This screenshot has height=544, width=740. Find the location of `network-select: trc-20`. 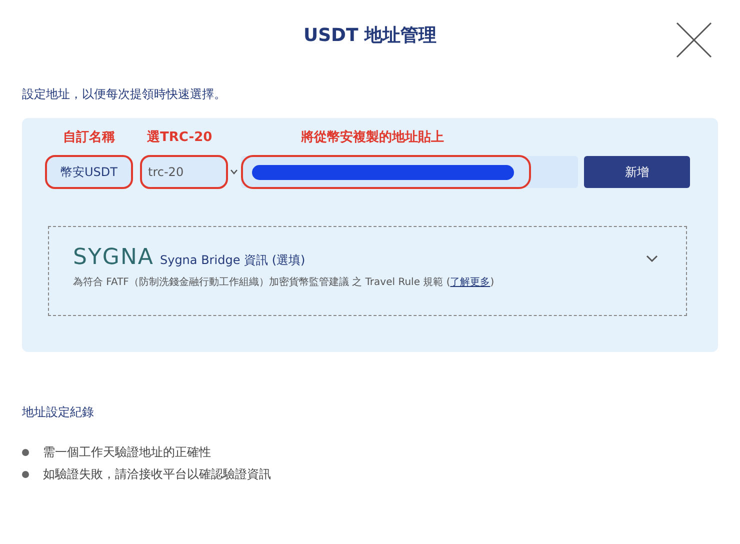

network-select: trc-20 is located at coordinates (184, 172).